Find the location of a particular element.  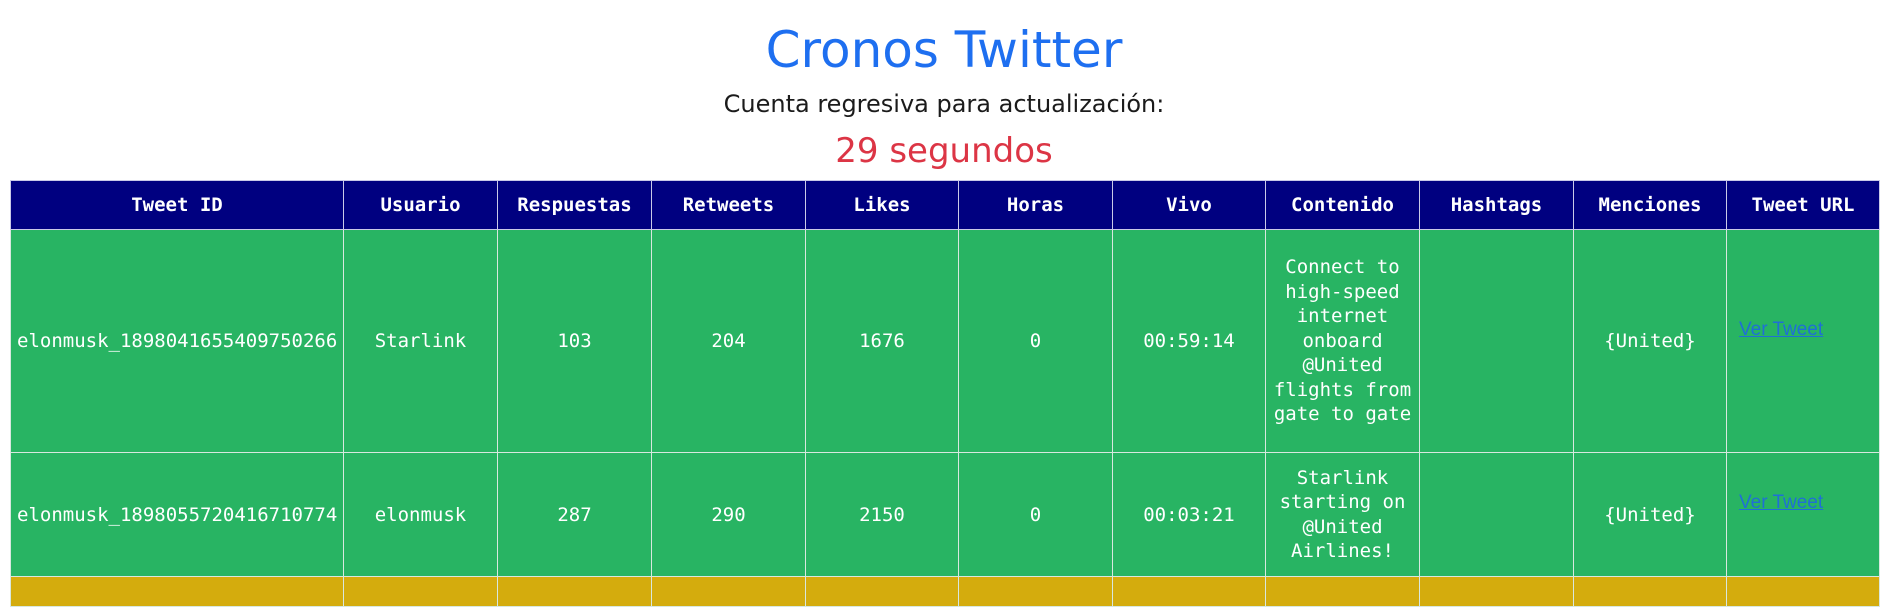

cell-contenido: Starlink starting on @United Airlines! is located at coordinates (1342, 514).